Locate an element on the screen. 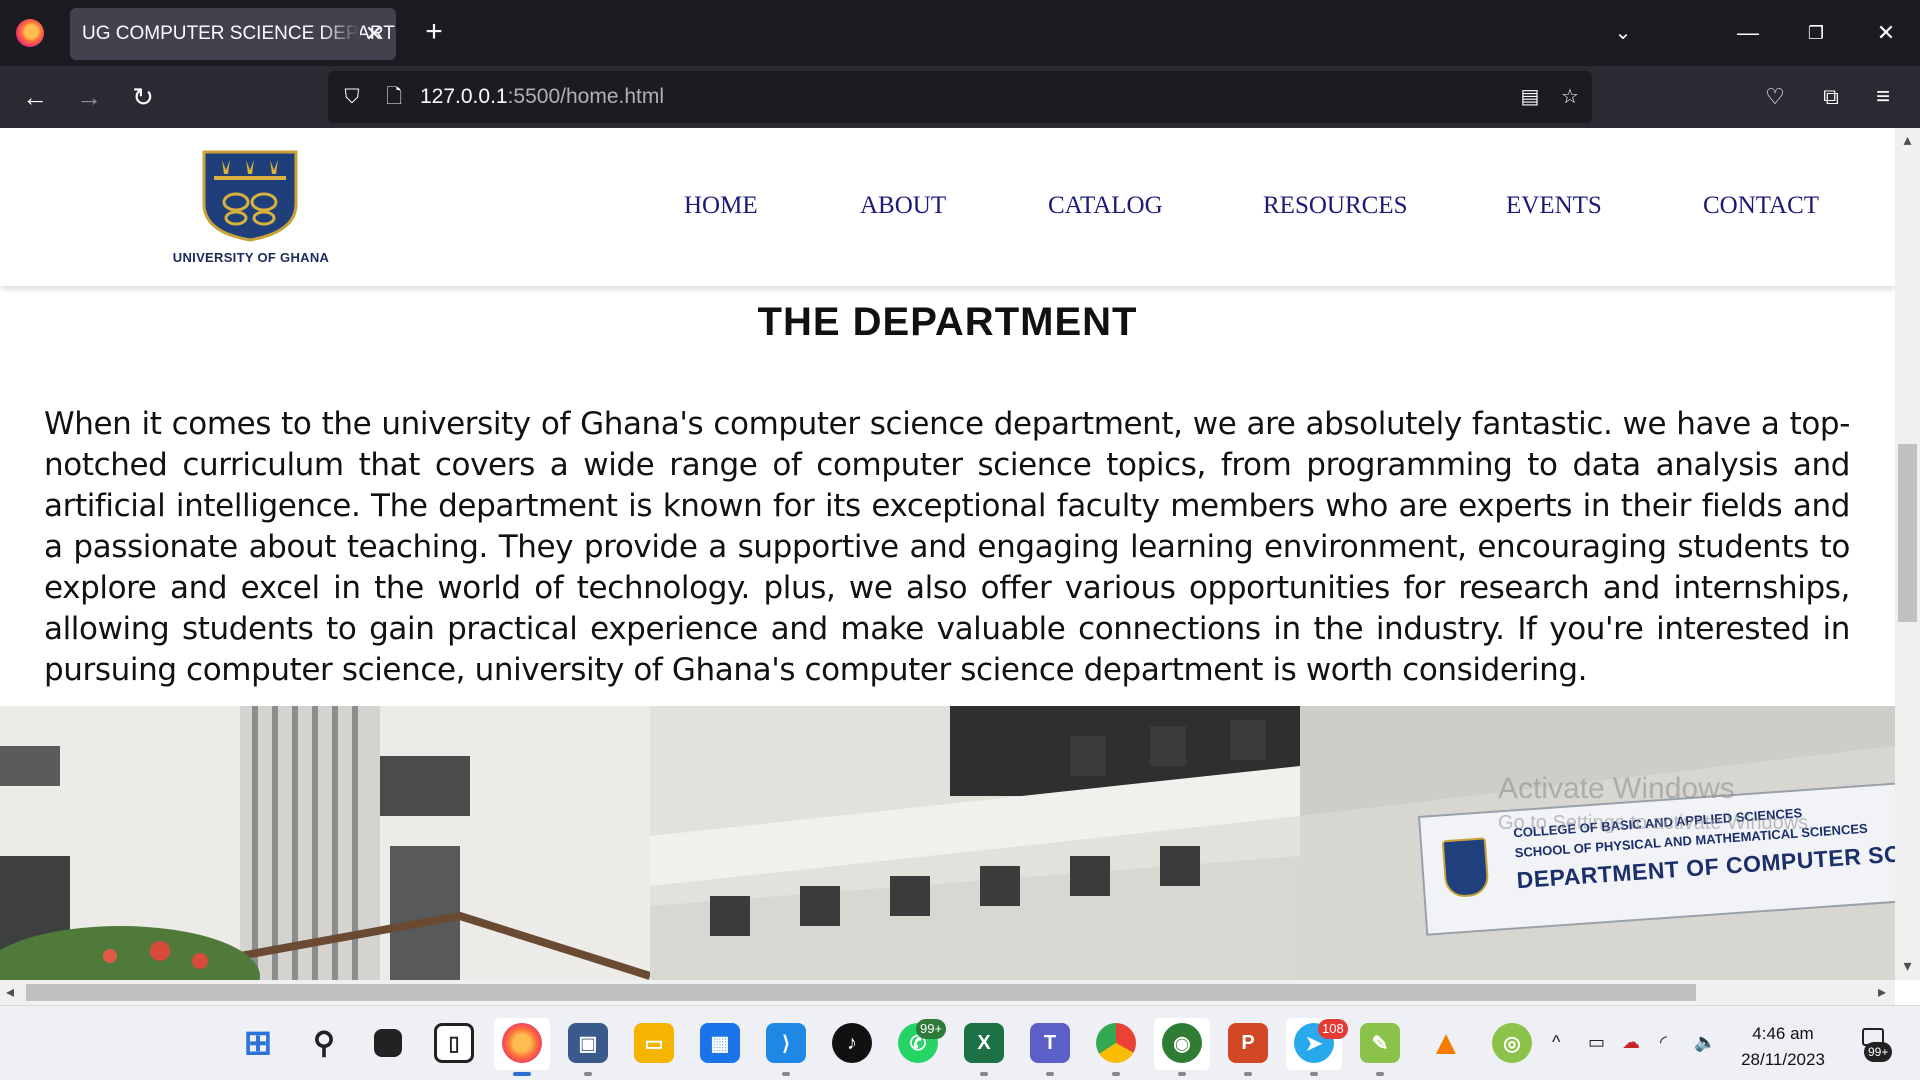  time-text: 4:46 am is located at coordinates (1783, 1033).